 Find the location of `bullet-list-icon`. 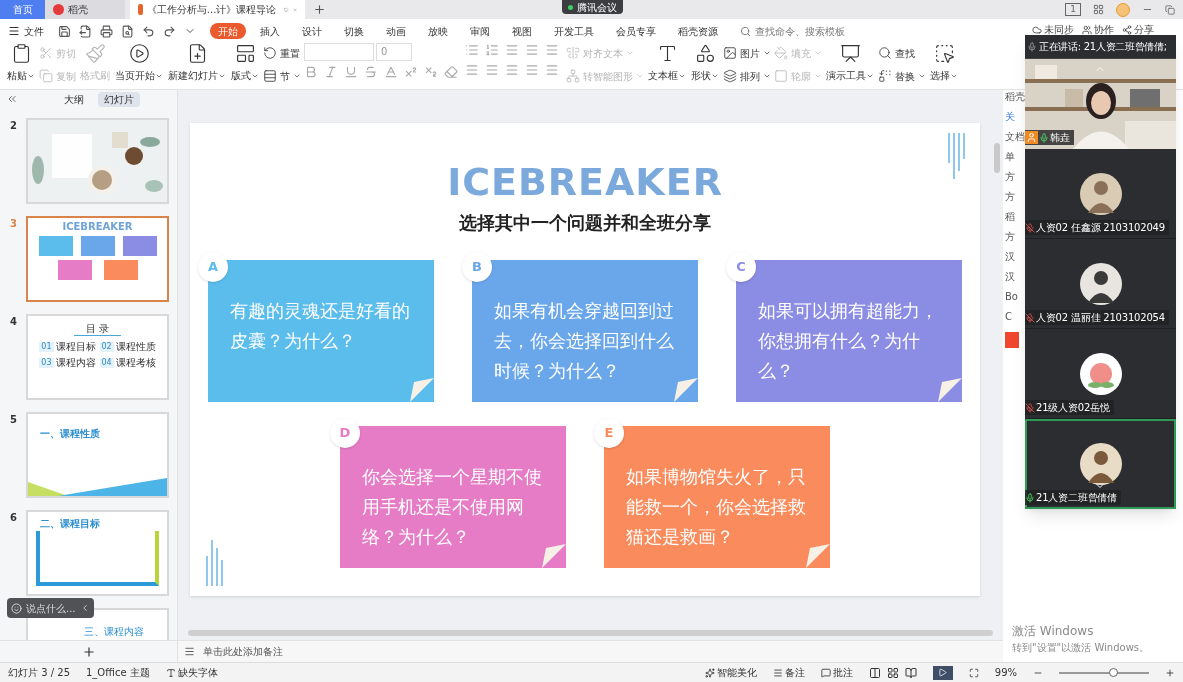

bullet-list-icon is located at coordinates (472, 50).